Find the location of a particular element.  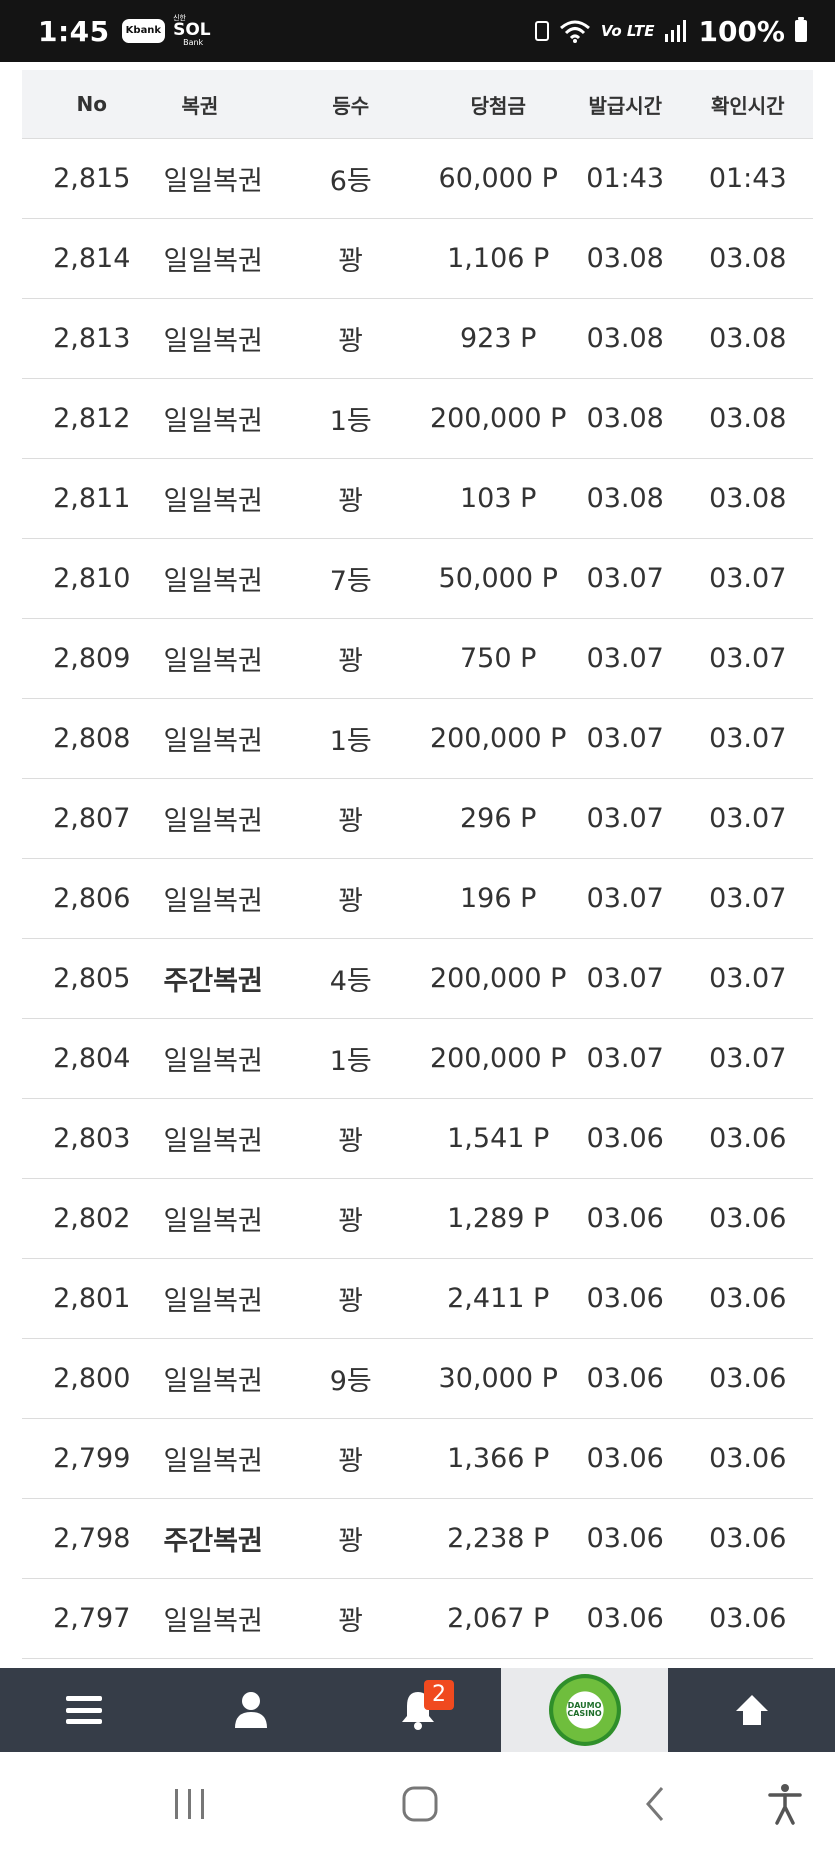

cell-no: 2,811 is located at coordinates (92, 498).